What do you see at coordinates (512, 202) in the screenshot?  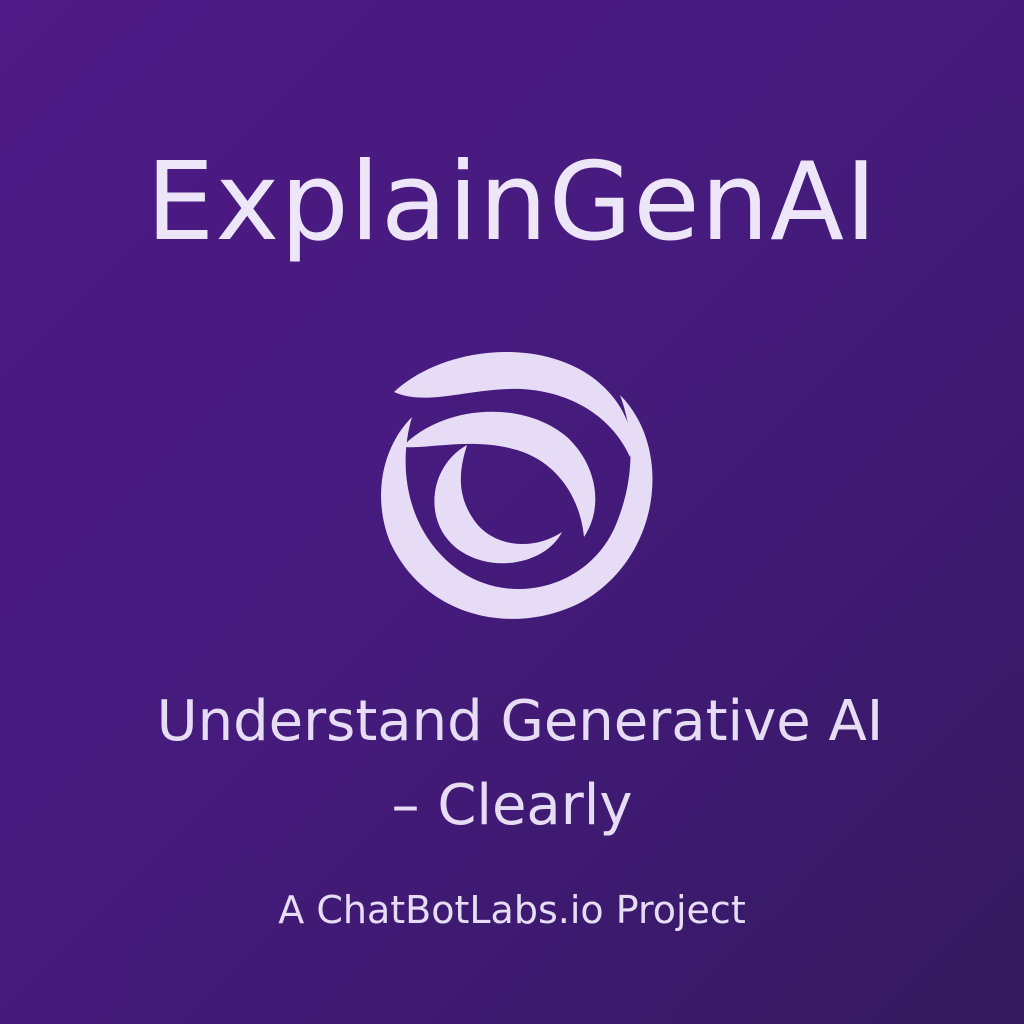 I see `page-title: ExplainGenAI` at bounding box center [512, 202].